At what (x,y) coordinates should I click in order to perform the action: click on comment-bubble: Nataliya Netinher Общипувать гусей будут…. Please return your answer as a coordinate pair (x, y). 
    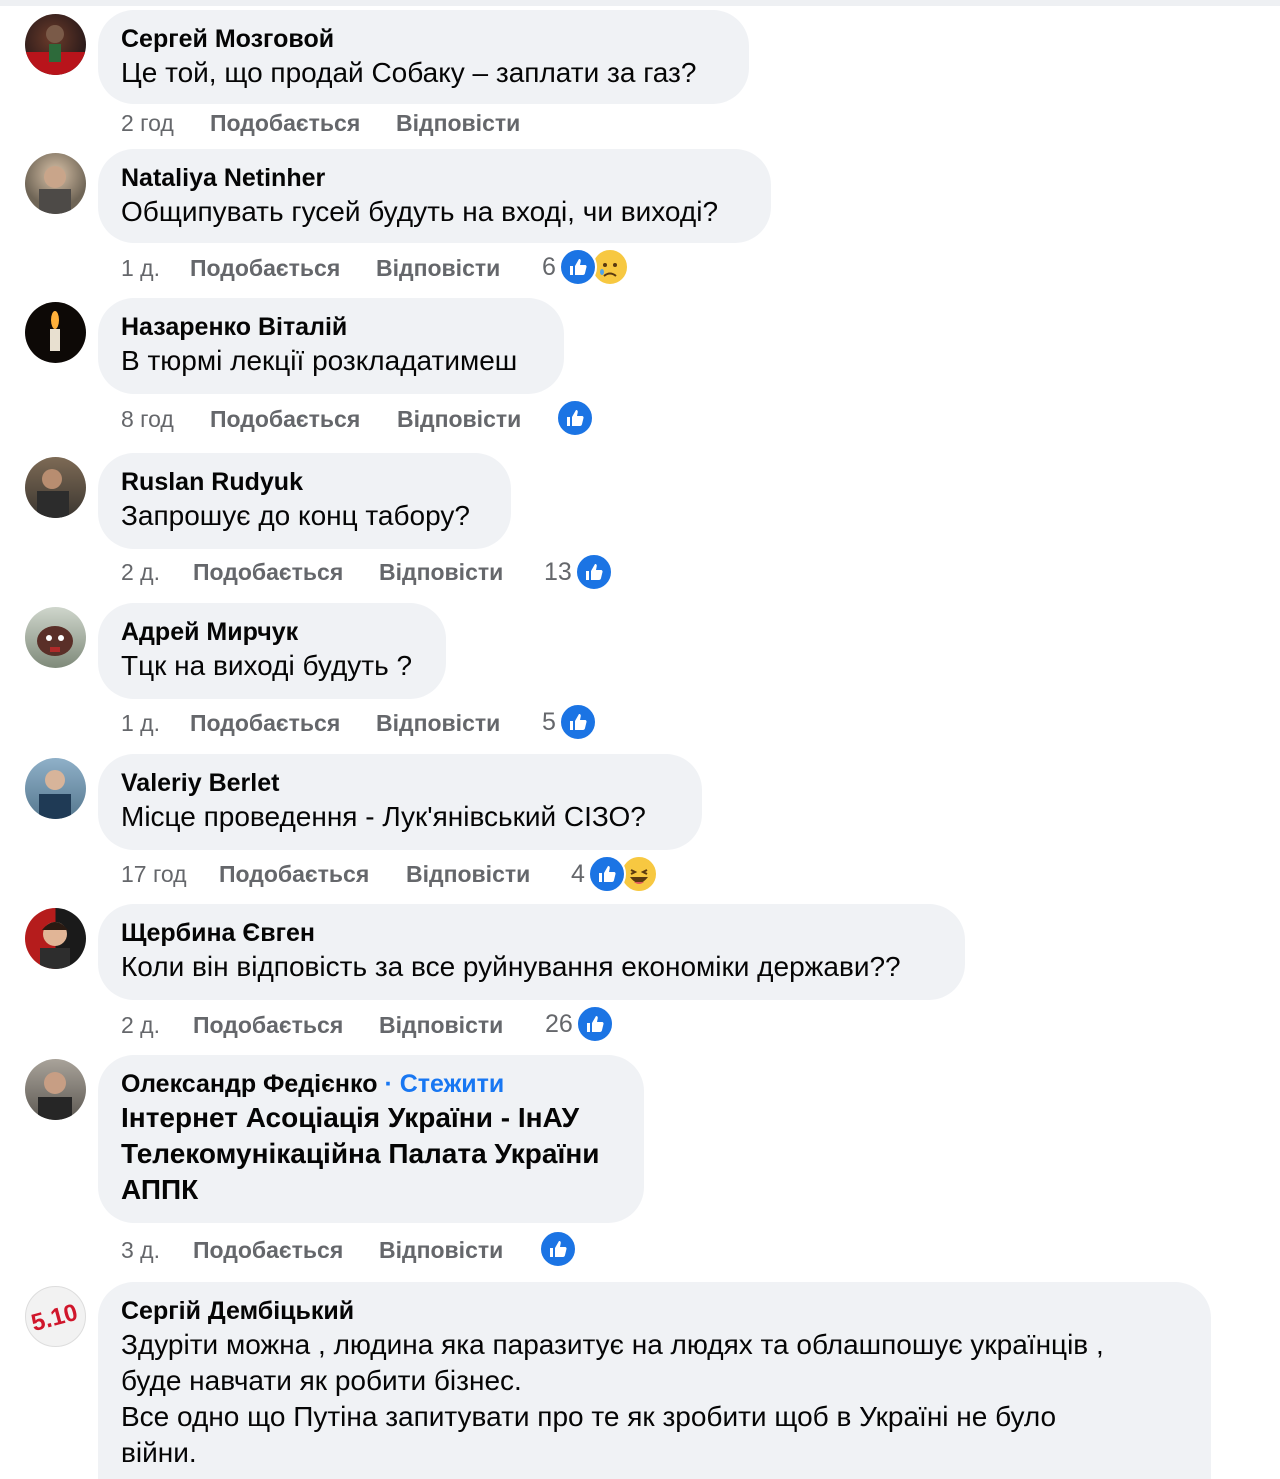
    Looking at the image, I should click on (434, 196).